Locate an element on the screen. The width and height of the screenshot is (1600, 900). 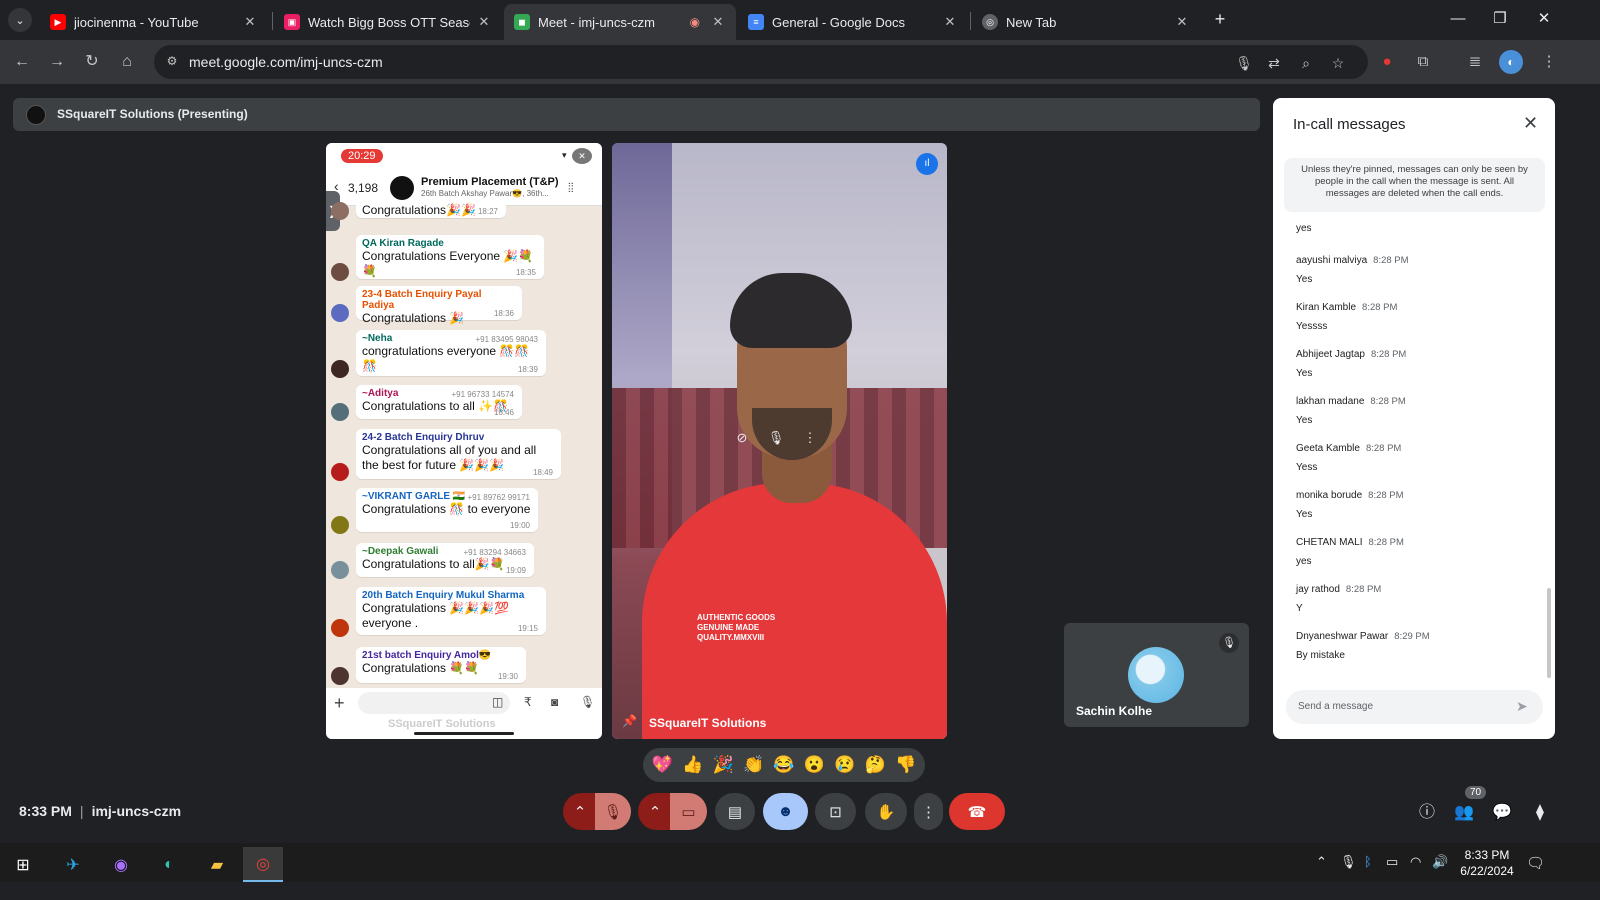
file-explorer-icon: ▰ is located at coordinates (217, 864).